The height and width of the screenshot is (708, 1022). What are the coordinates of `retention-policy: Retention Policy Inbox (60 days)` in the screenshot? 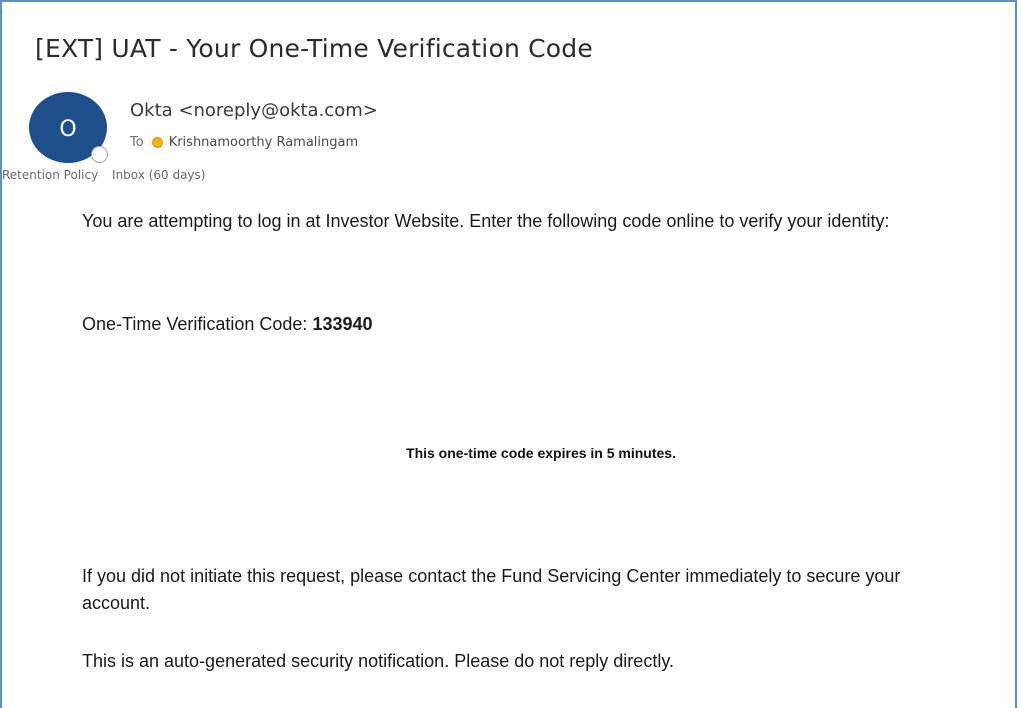 It's located at (103, 175).